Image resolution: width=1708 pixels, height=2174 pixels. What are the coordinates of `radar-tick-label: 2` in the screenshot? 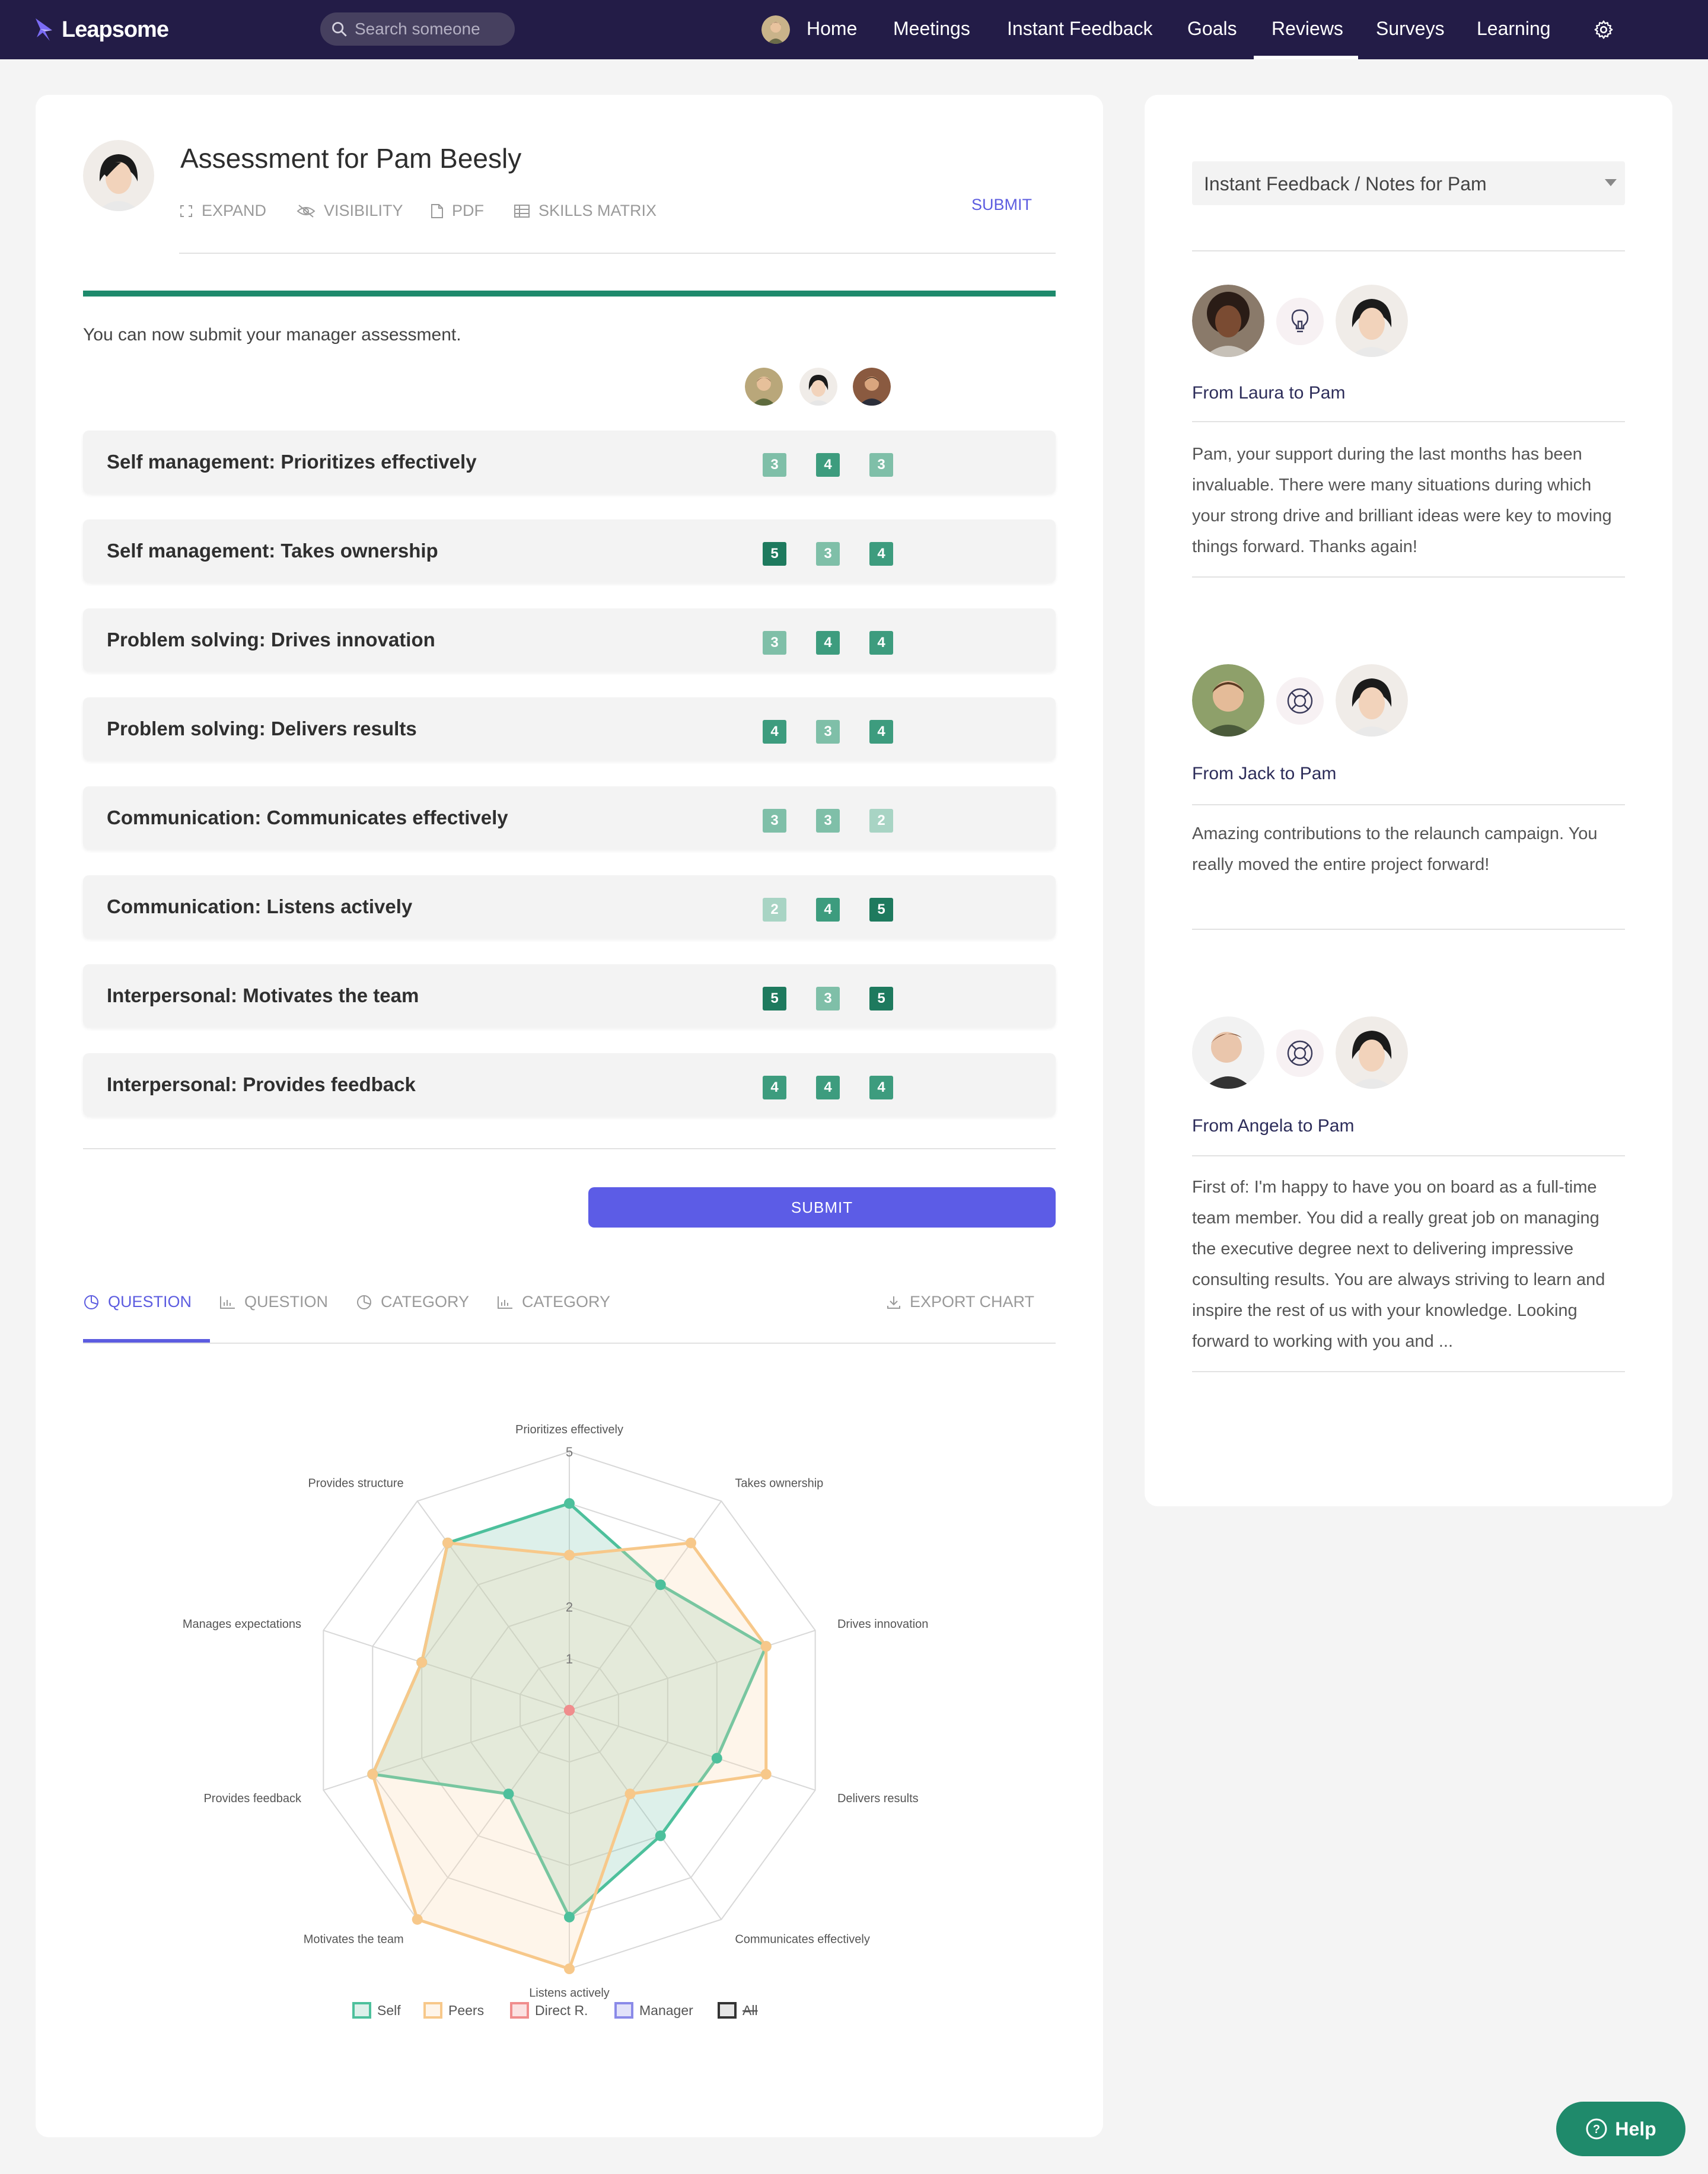 It's located at (569, 1607).